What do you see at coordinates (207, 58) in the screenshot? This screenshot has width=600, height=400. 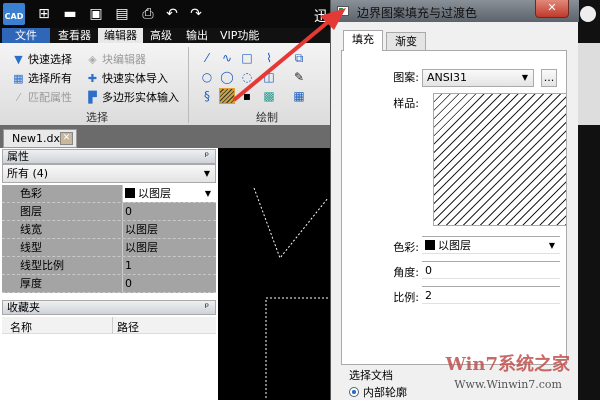 I see `line-icon: ⁄` at bounding box center [207, 58].